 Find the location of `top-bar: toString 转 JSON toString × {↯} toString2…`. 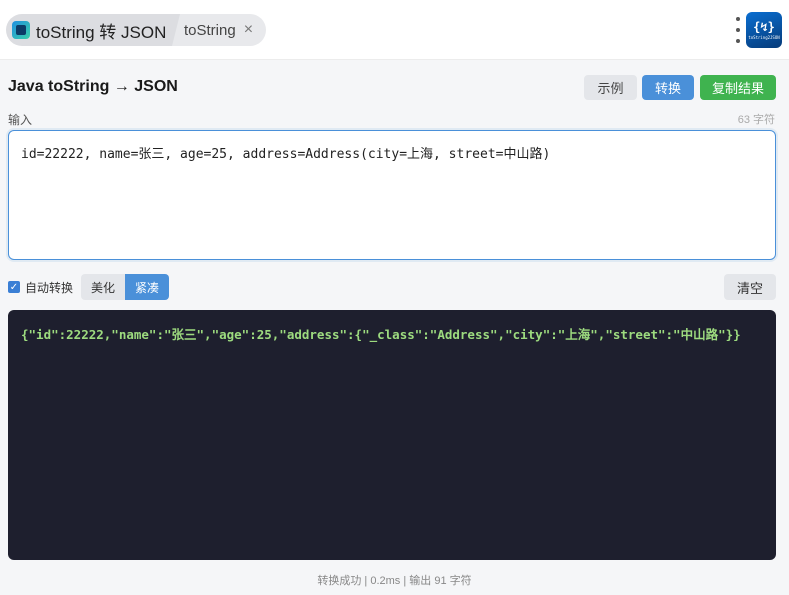

top-bar: toString 转 JSON toString × {↯} toString2… is located at coordinates (394, 30).